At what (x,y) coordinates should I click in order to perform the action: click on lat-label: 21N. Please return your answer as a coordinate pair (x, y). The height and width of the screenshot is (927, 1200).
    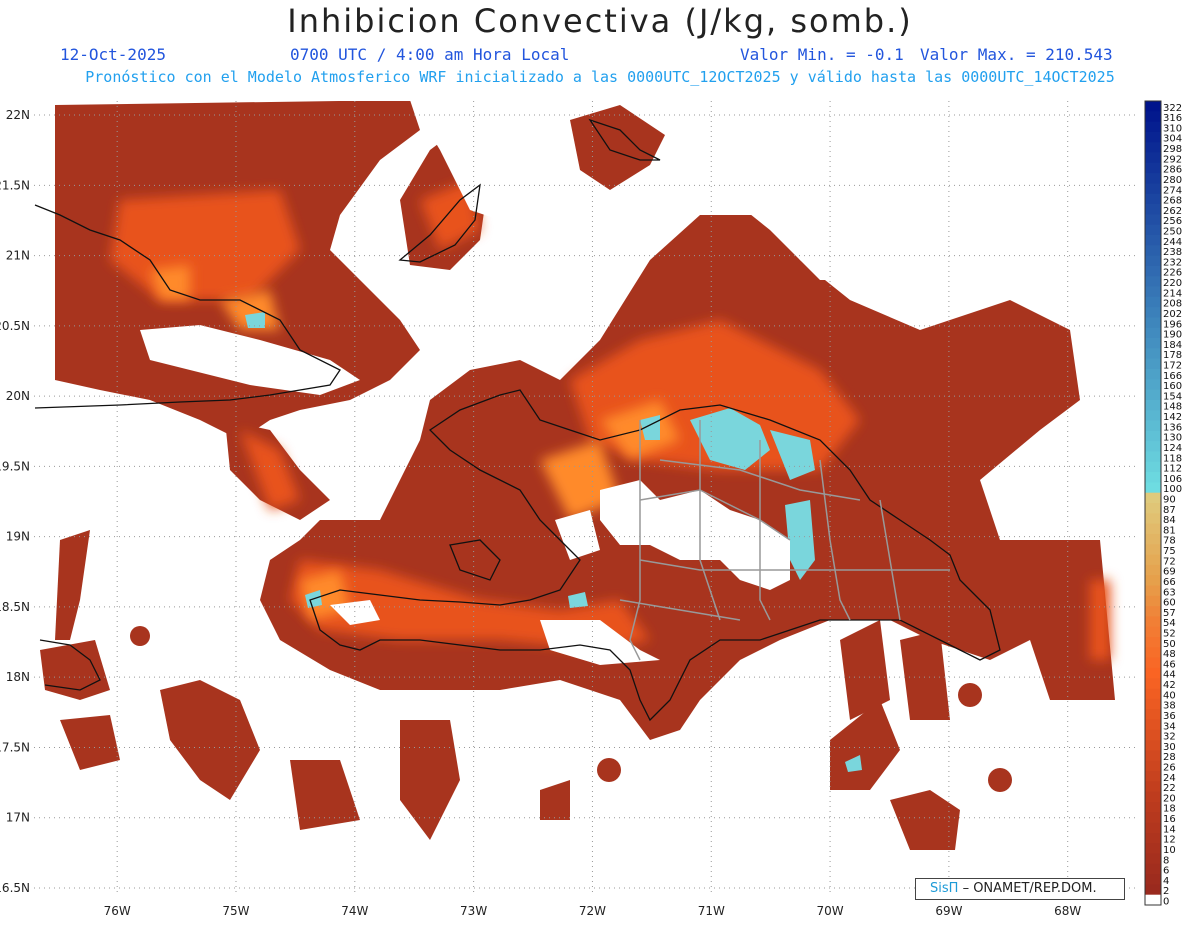
    Looking at the image, I should click on (18, 256).